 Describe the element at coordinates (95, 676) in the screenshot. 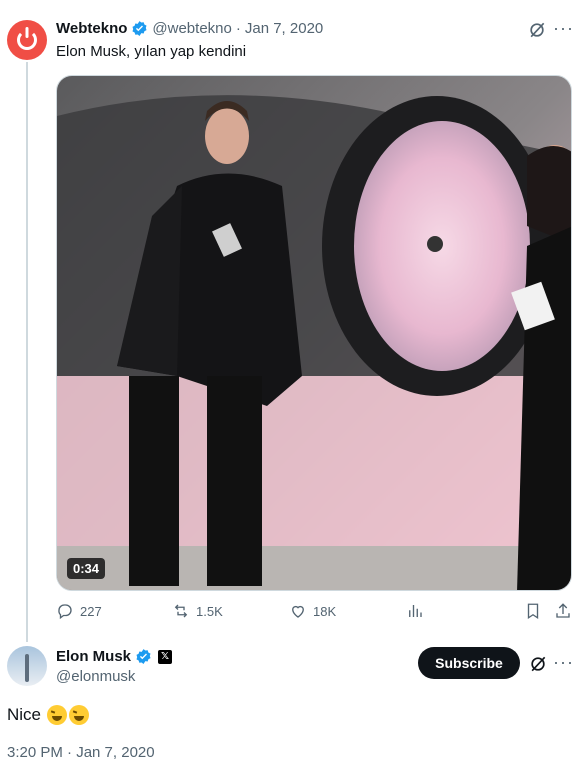

I see `author-handle: @elonmusk` at that location.